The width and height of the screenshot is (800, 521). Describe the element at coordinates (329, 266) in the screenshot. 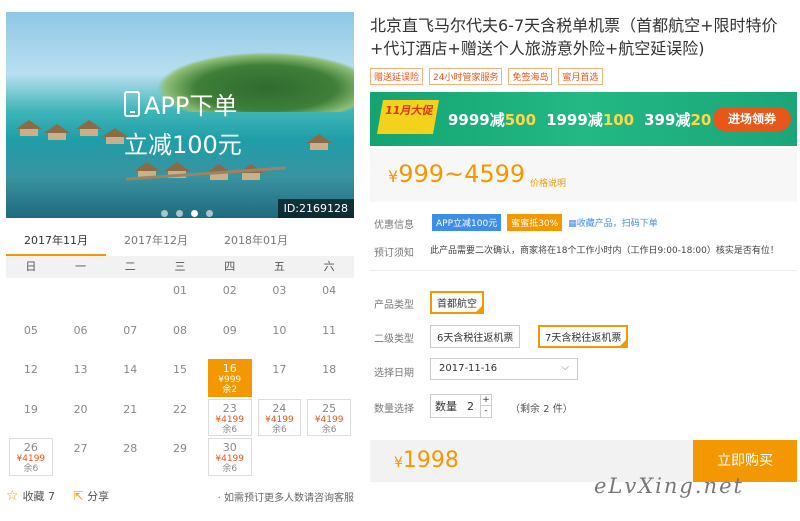

I see `weekday-label: 六` at that location.